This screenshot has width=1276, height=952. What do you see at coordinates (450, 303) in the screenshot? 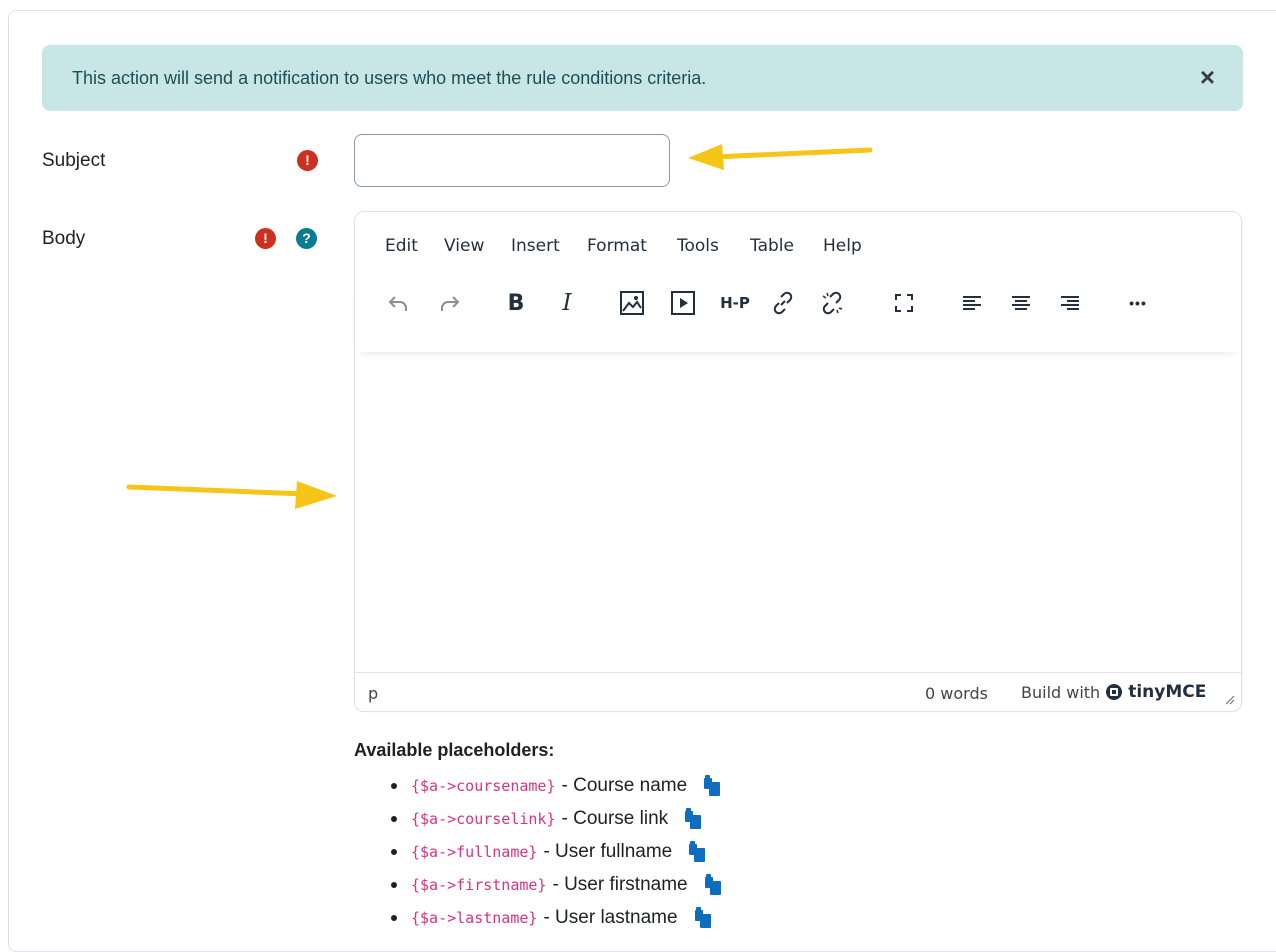
I see `redo-icon` at bounding box center [450, 303].